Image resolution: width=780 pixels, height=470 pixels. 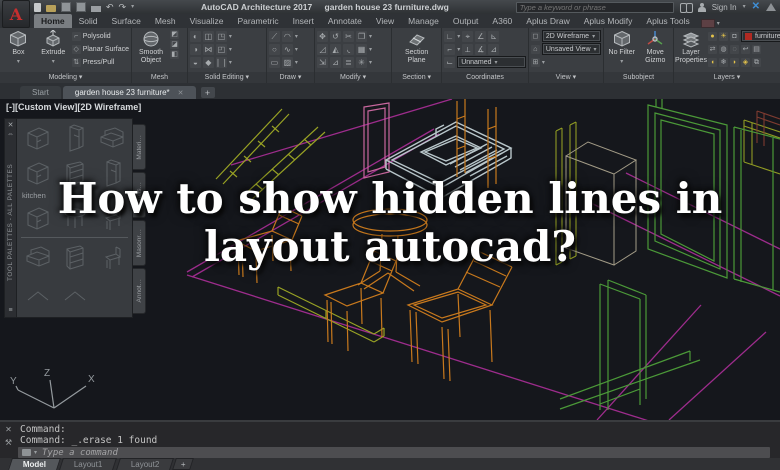 I want to click on fillet-edge-icon: ◳, so click(x=221, y=36).